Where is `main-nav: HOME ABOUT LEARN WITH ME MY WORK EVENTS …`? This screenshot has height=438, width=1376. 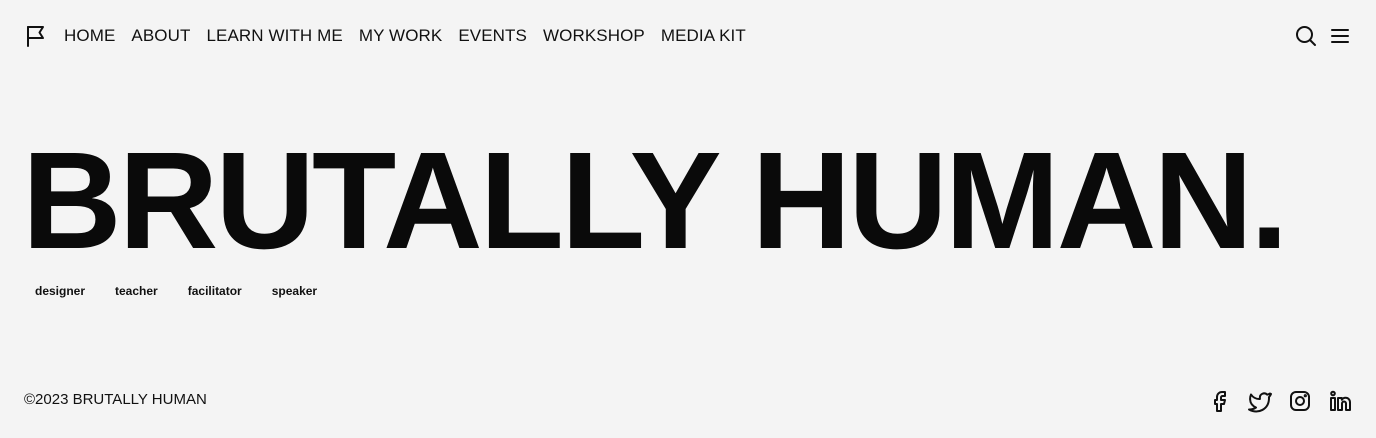 main-nav: HOME ABOUT LEARN WITH ME MY WORK EVENTS … is located at coordinates (405, 36).